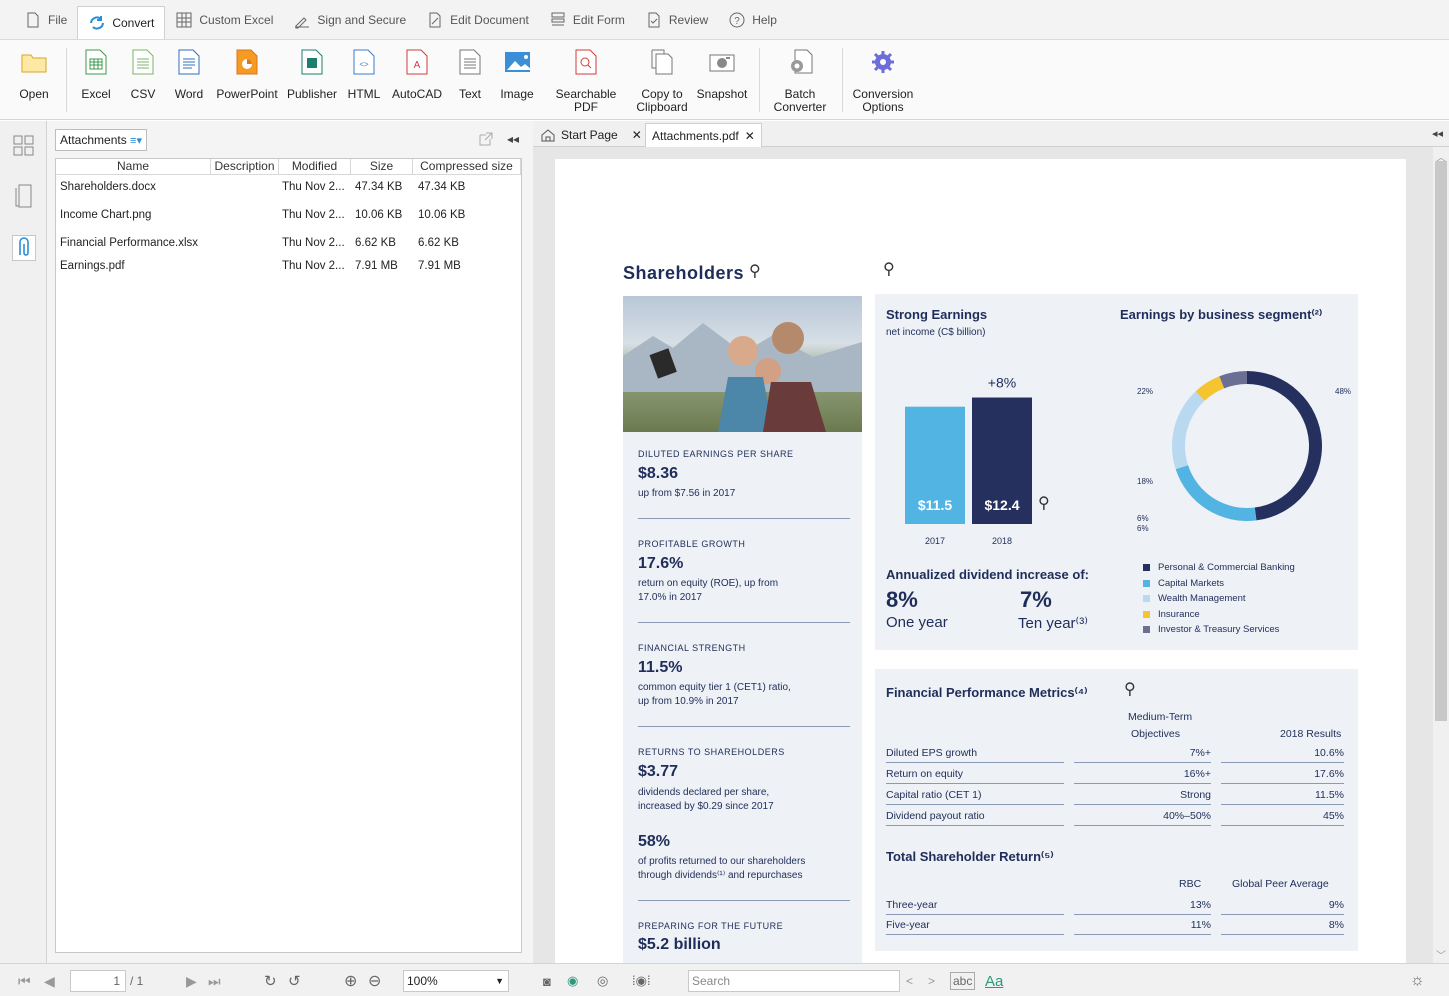 Image resolution: width=1449 pixels, height=996 pixels. Describe the element at coordinates (467, 167) in the screenshot. I see `col-compressed-size: Compressed size` at that location.